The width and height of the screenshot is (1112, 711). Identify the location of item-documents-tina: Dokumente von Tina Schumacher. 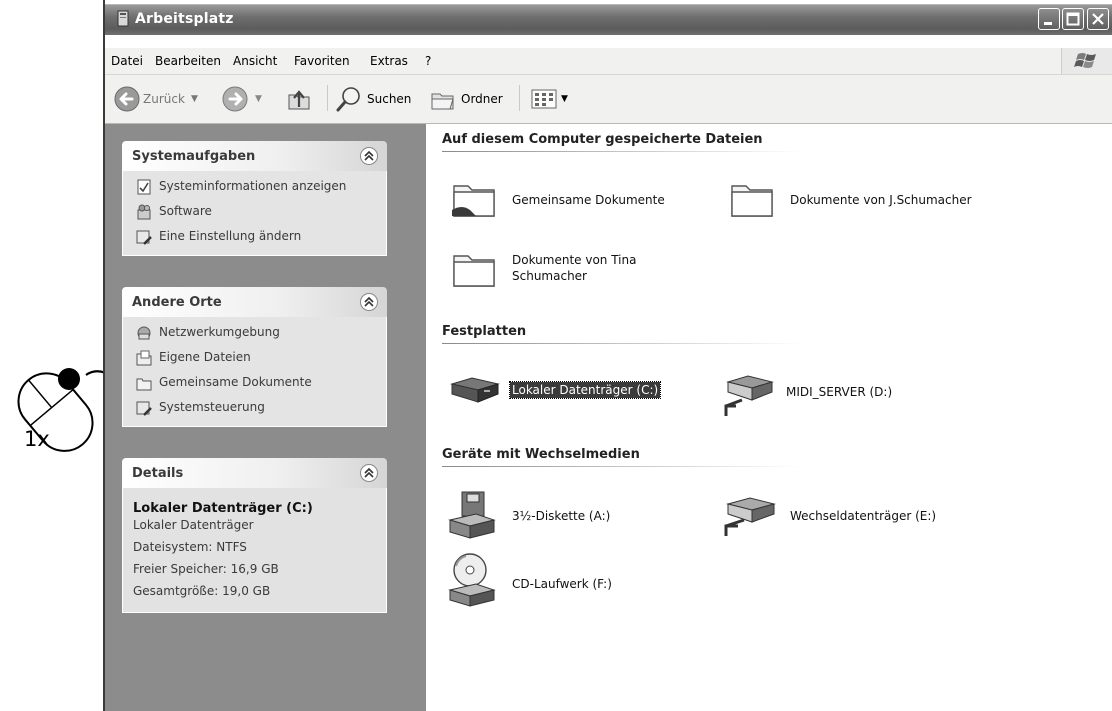
(580, 276).